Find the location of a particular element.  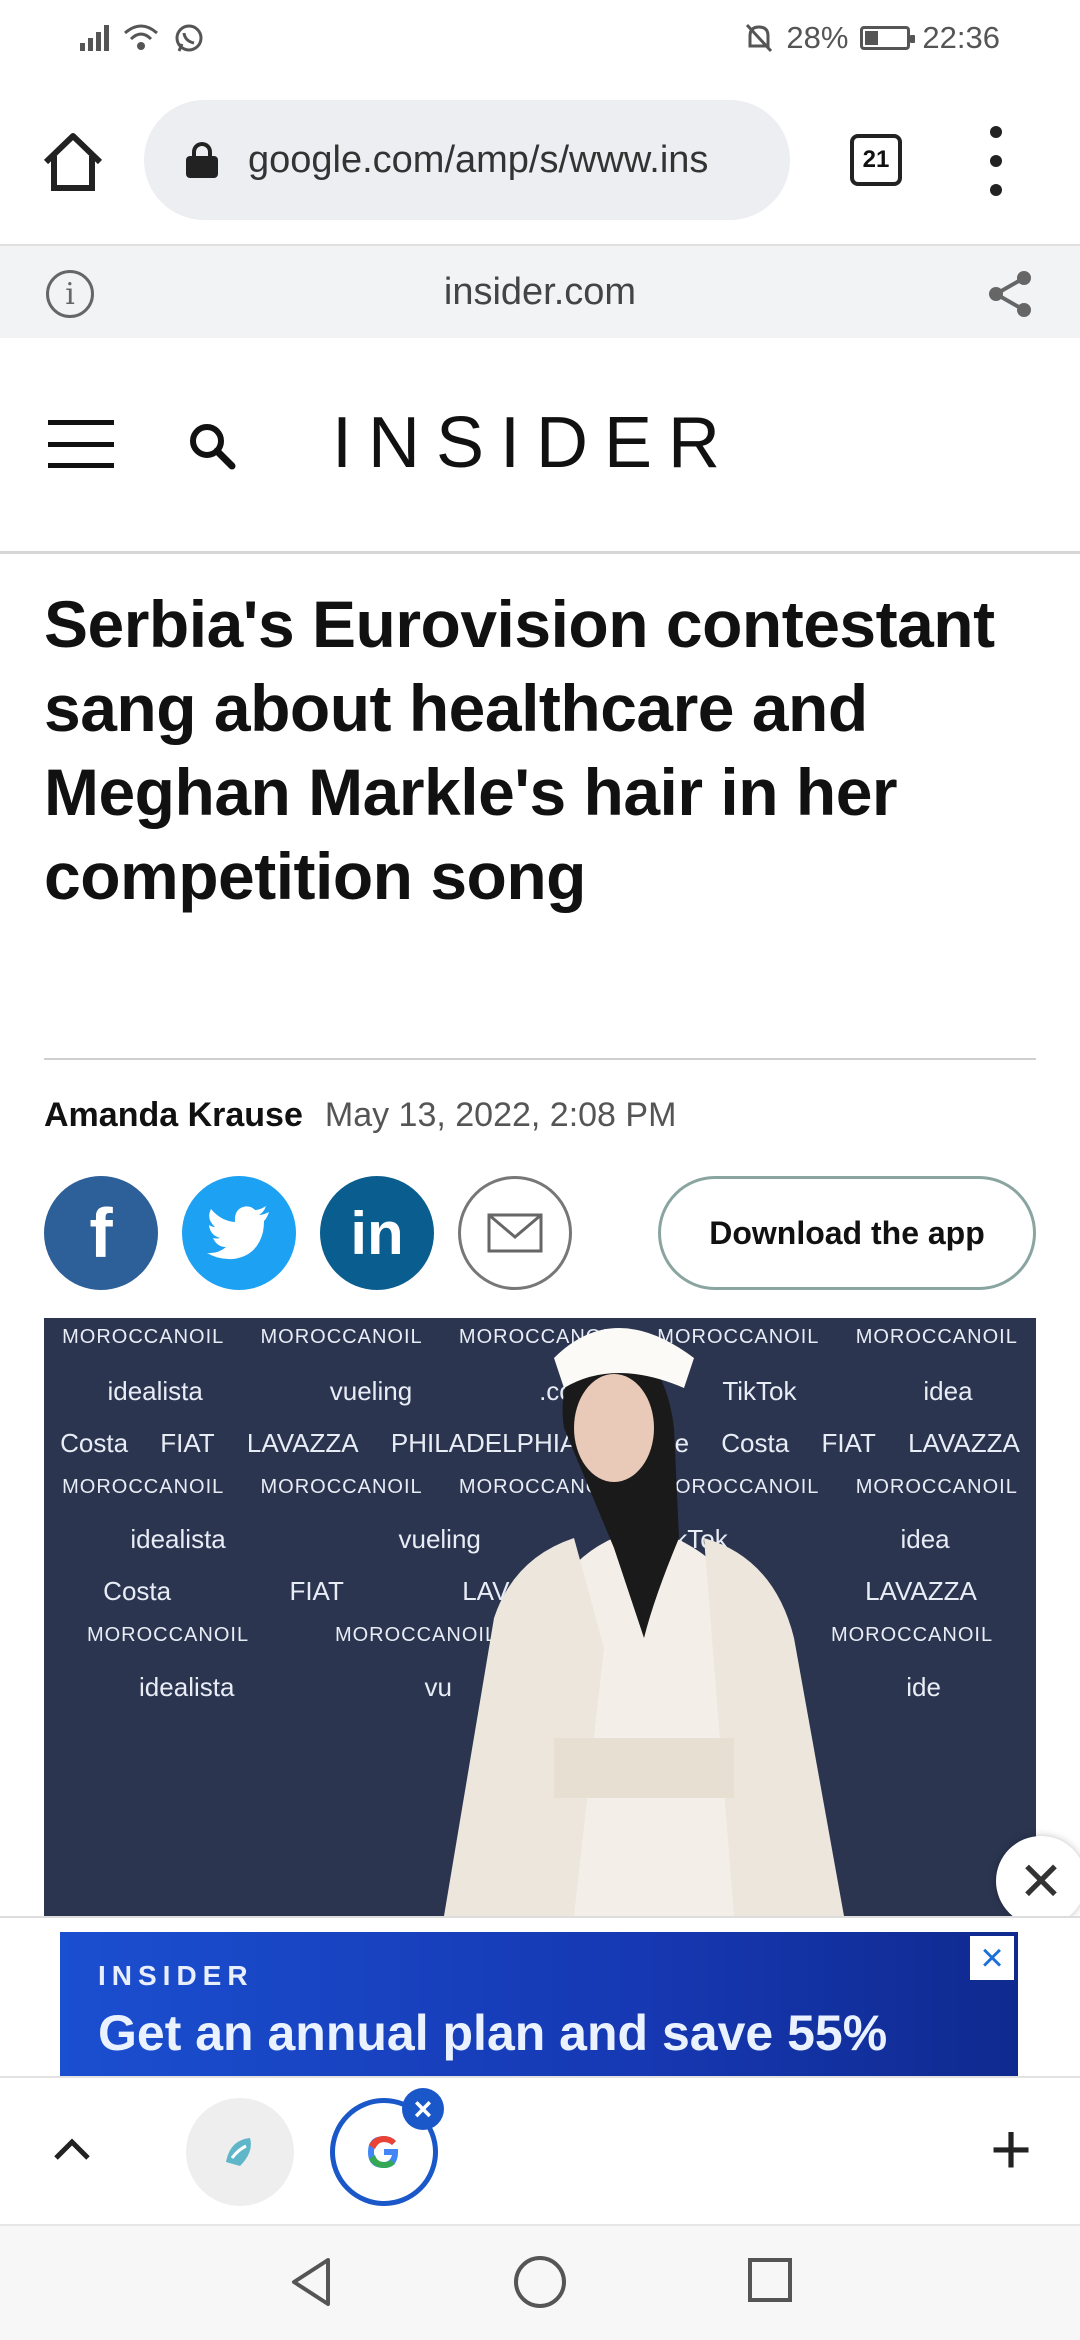

byline: Amanda Krause May 13, 2022, 2:08 PM is located at coordinates (360, 1115).